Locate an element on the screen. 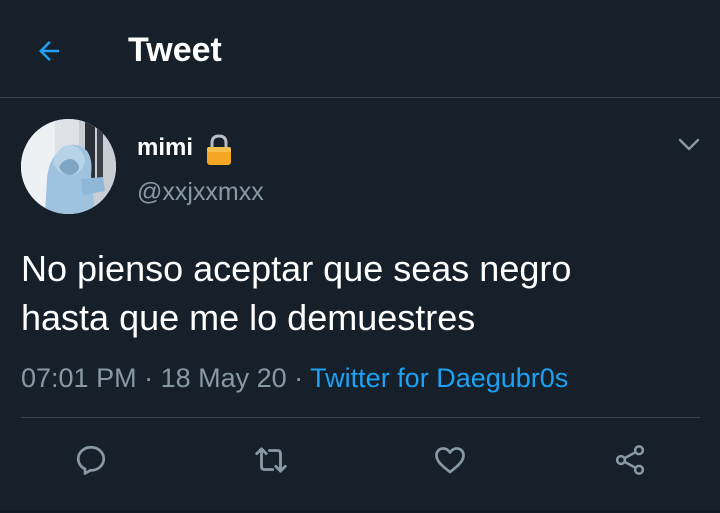  arrow-left-icon is located at coordinates (49, 51).